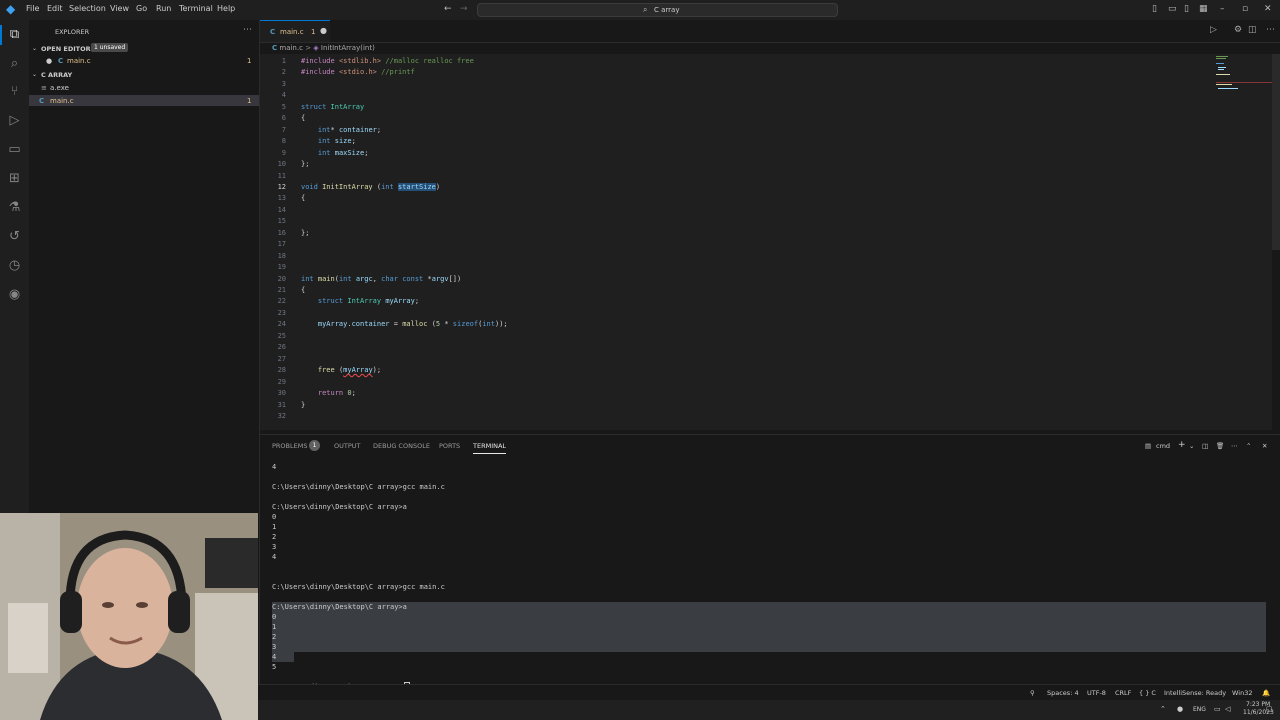 Image resolution: width=1280 pixels, height=720 pixels. I want to click on code-line: 26, so click(760, 347).